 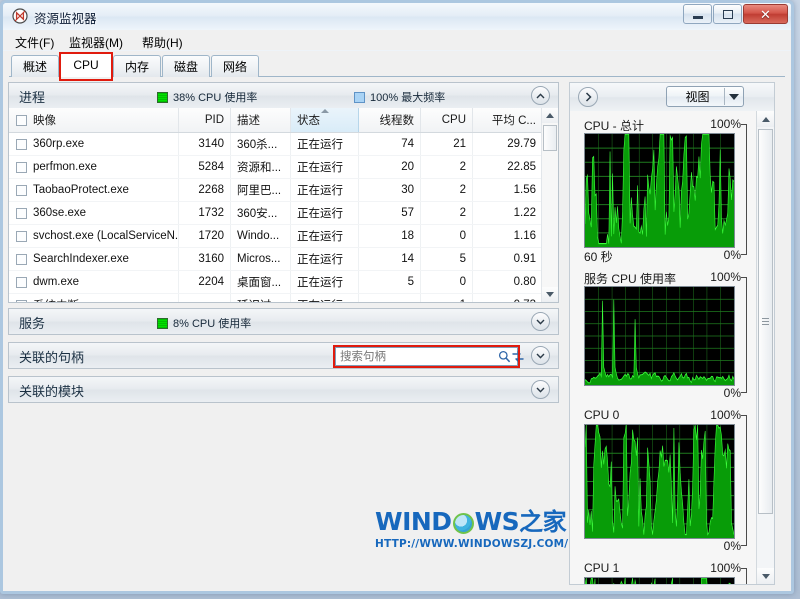 What do you see at coordinates (732, 546) in the screenshot?
I see `graph-min-label: 0%` at bounding box center [732, 546].